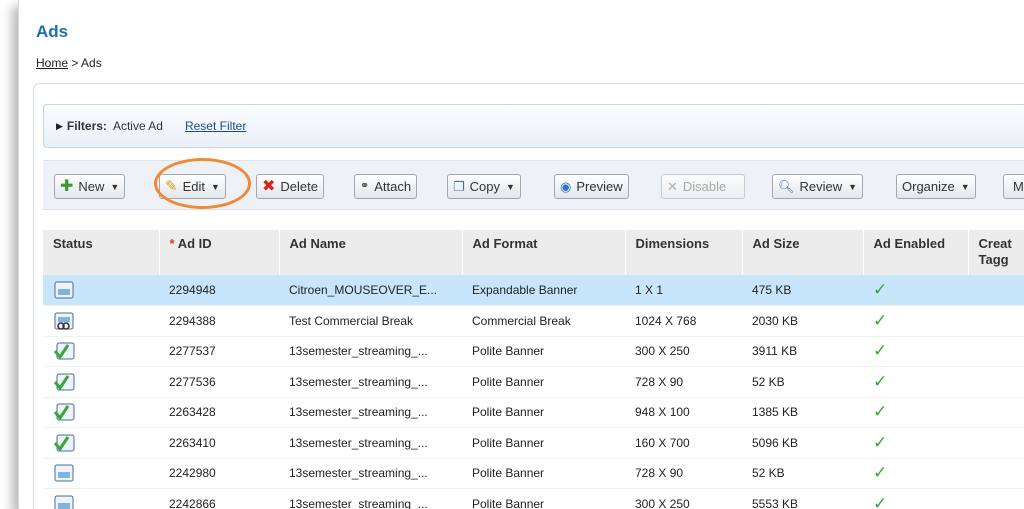  I want to click on more-button-label: M, so click(1018, 186).